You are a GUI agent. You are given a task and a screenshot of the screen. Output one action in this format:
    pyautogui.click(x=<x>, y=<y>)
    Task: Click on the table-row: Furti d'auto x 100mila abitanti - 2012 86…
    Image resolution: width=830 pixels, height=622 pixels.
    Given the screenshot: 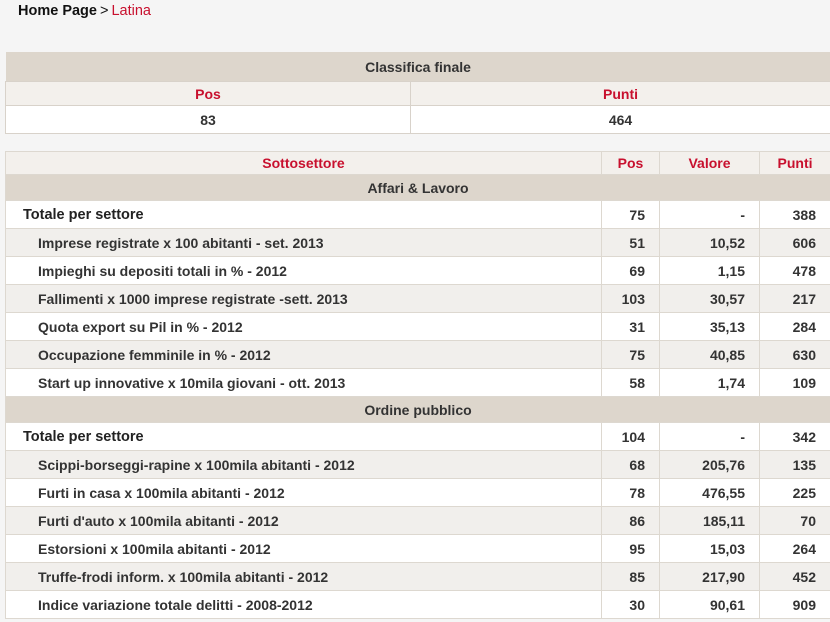 What is the action you would take?
    pyautogui.click(x=417, y=520)
    